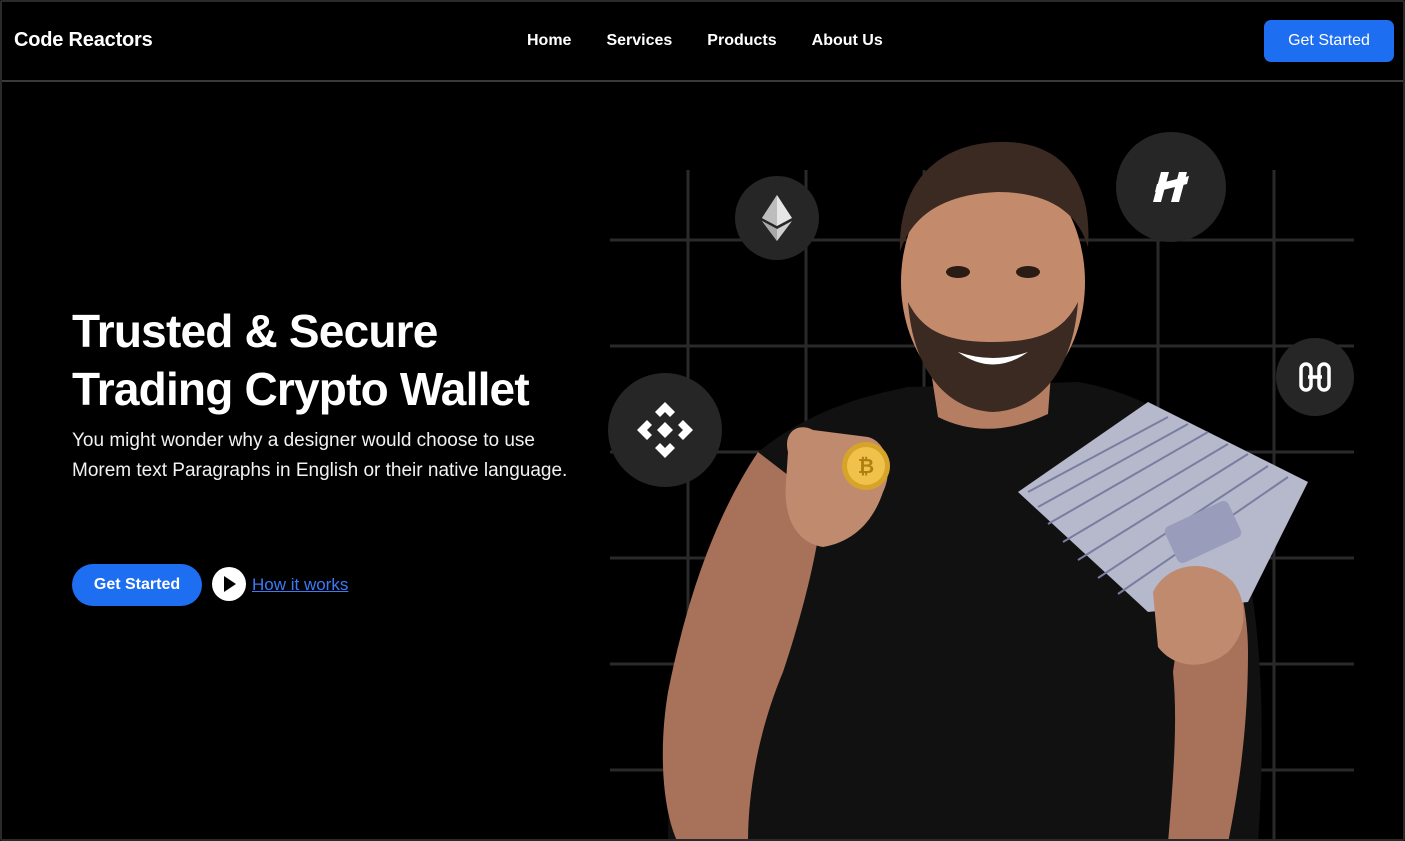  Describe the element at coordinates (301, 389) in the screenshot. I see `hero-title-line-2: Trading Crypto Wallet` at that location.